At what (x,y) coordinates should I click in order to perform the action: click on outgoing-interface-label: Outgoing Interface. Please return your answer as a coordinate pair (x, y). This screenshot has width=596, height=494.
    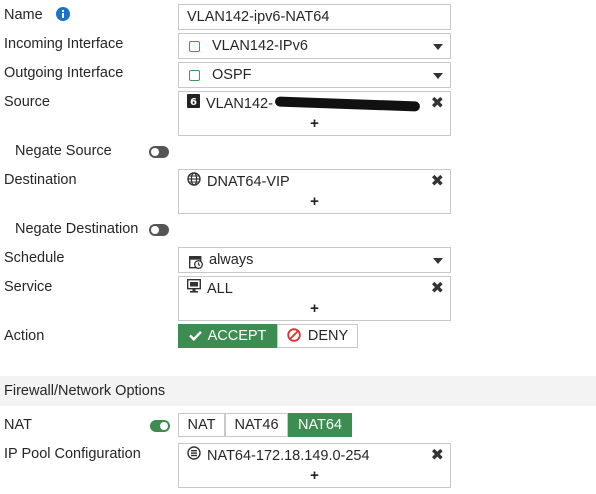
    Looking at the image, I should click on (64, 73).